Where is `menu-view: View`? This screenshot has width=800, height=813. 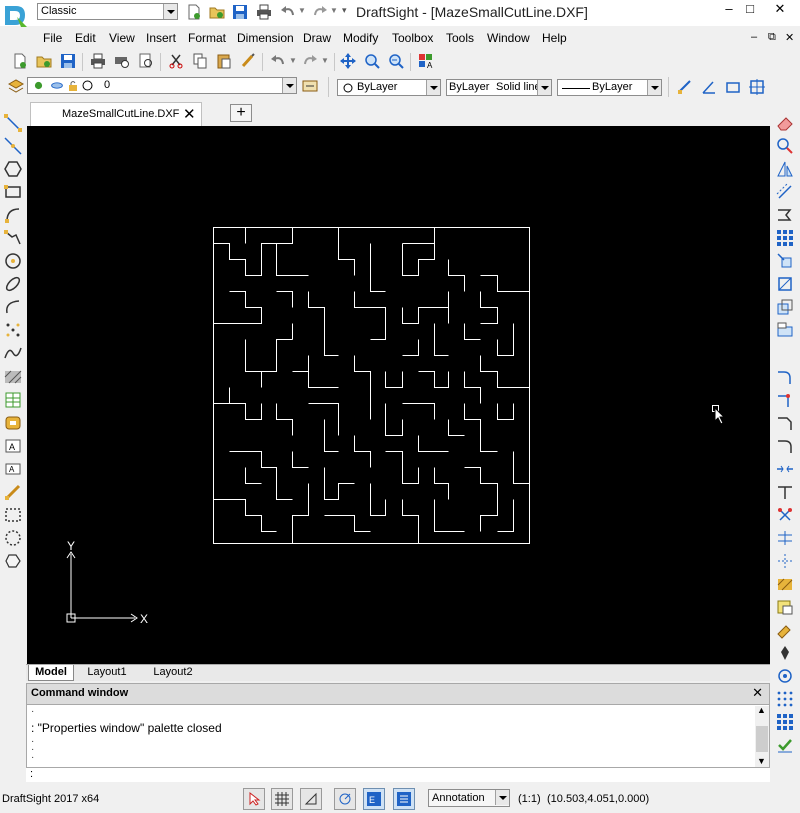 menu-view: View is located at coordinates (122, 38).